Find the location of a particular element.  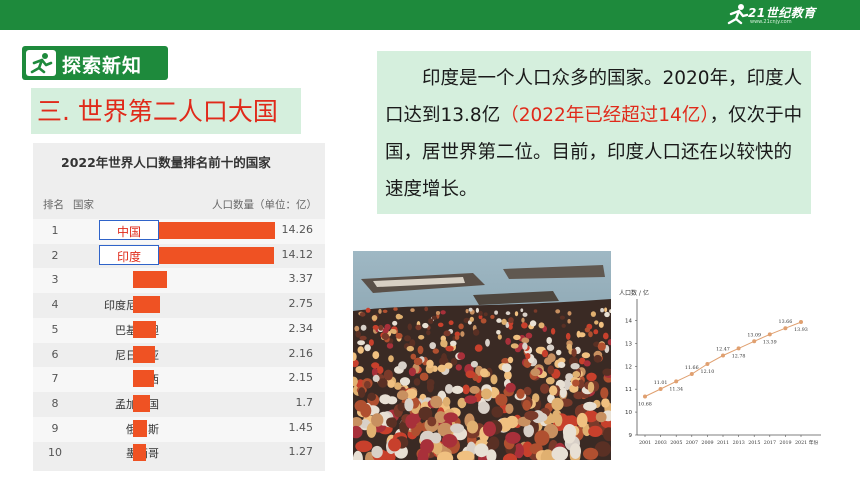

section-badge-label: 探索新知 is located at coordinates (102, 66).